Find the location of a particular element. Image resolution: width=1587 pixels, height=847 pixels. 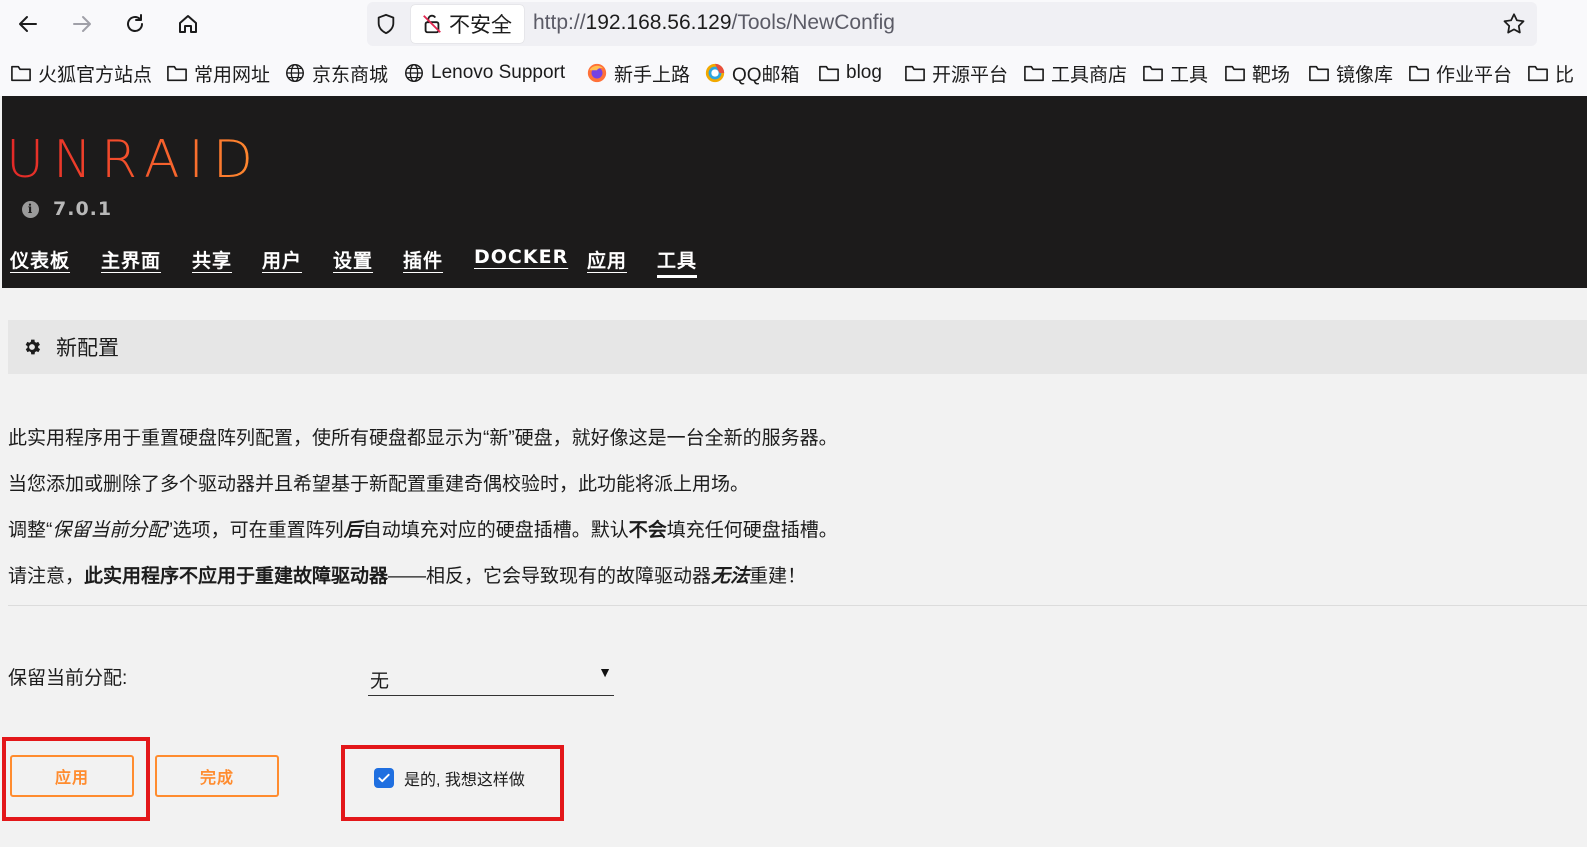

bookmark-item: 比 is located at coordinates (1550, 73).